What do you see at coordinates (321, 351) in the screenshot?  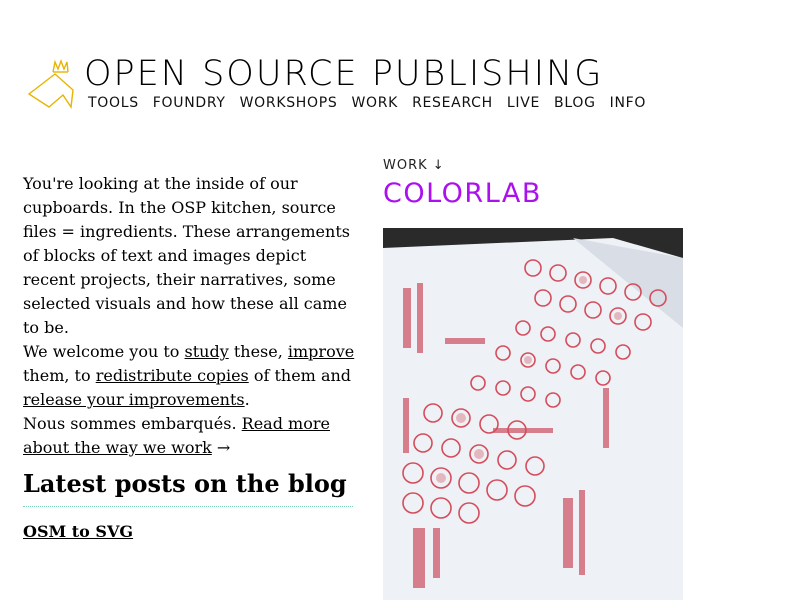 I see `improve-link: improve` at bounding box center [321, 351].